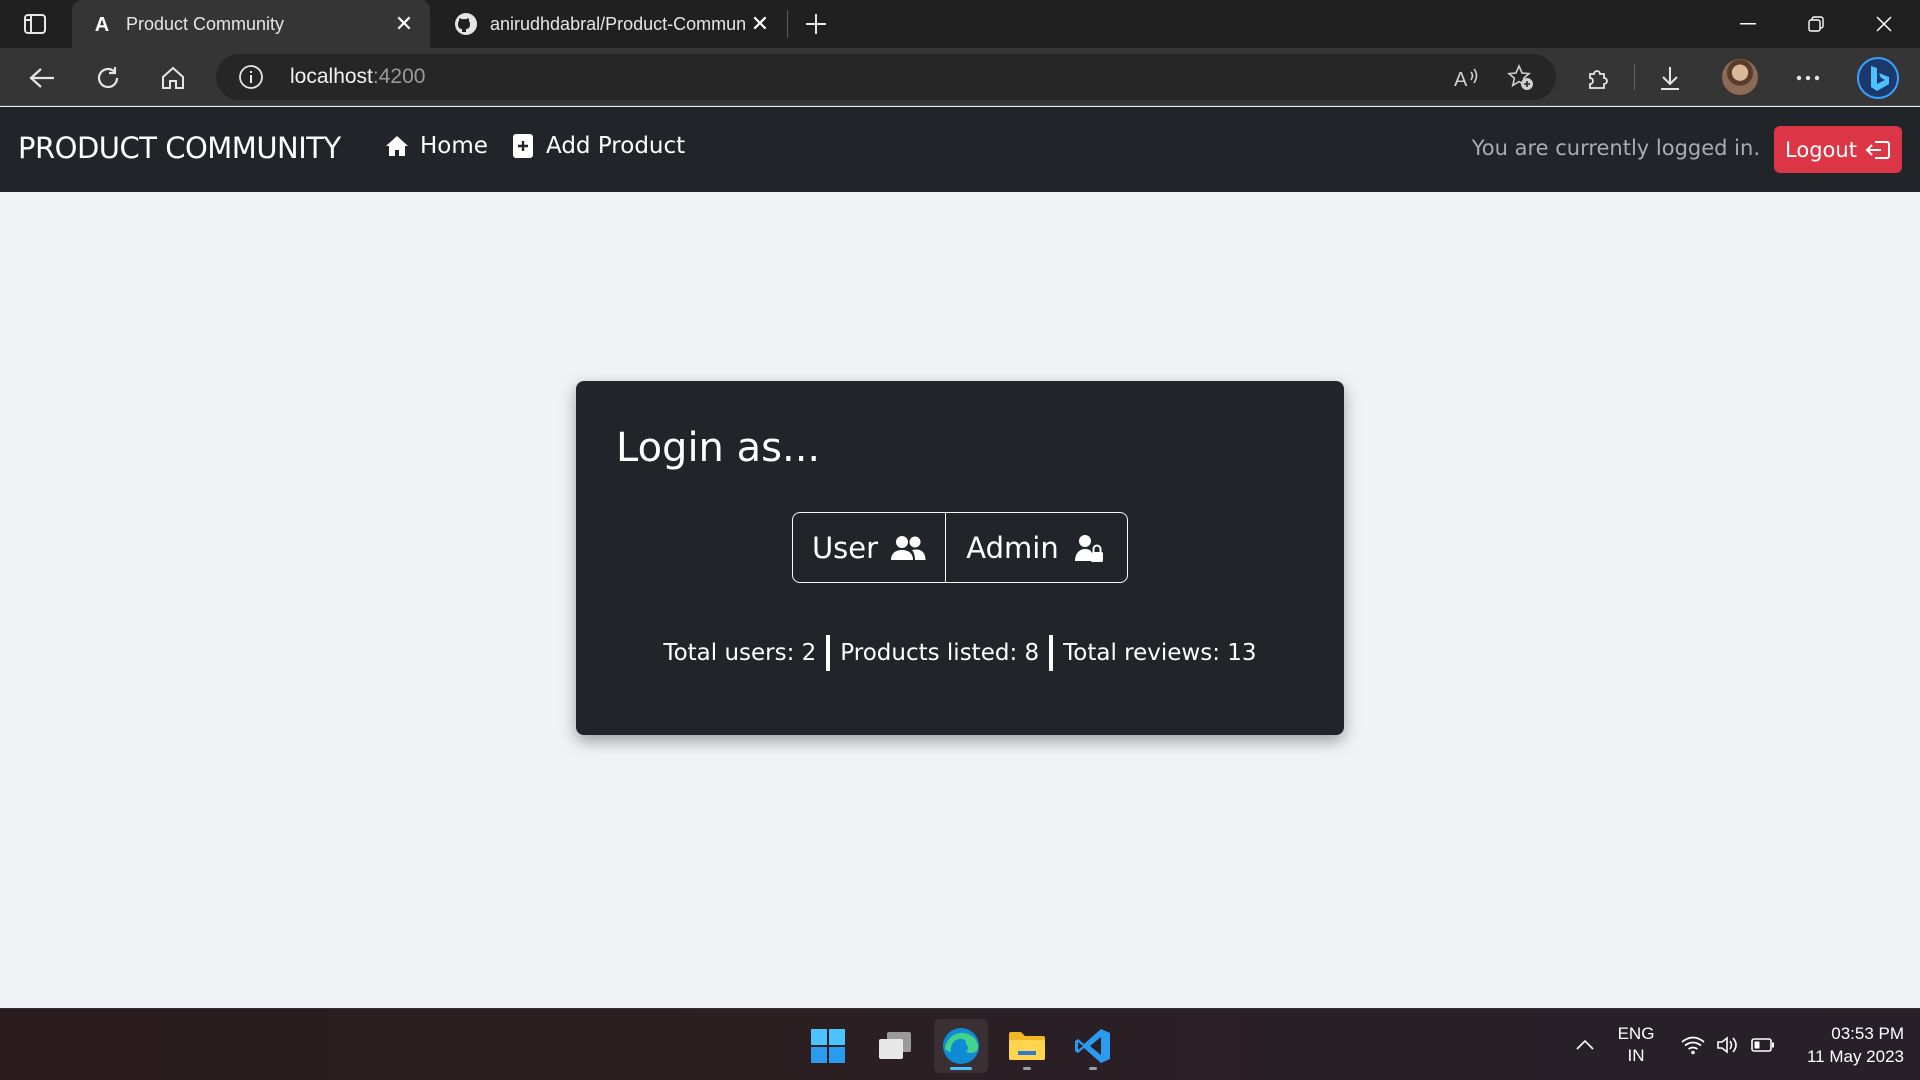  What do you see at coordinates (108, 78) in the screenshot?
I see `refresh-icon` at bounding box center [108, 78].